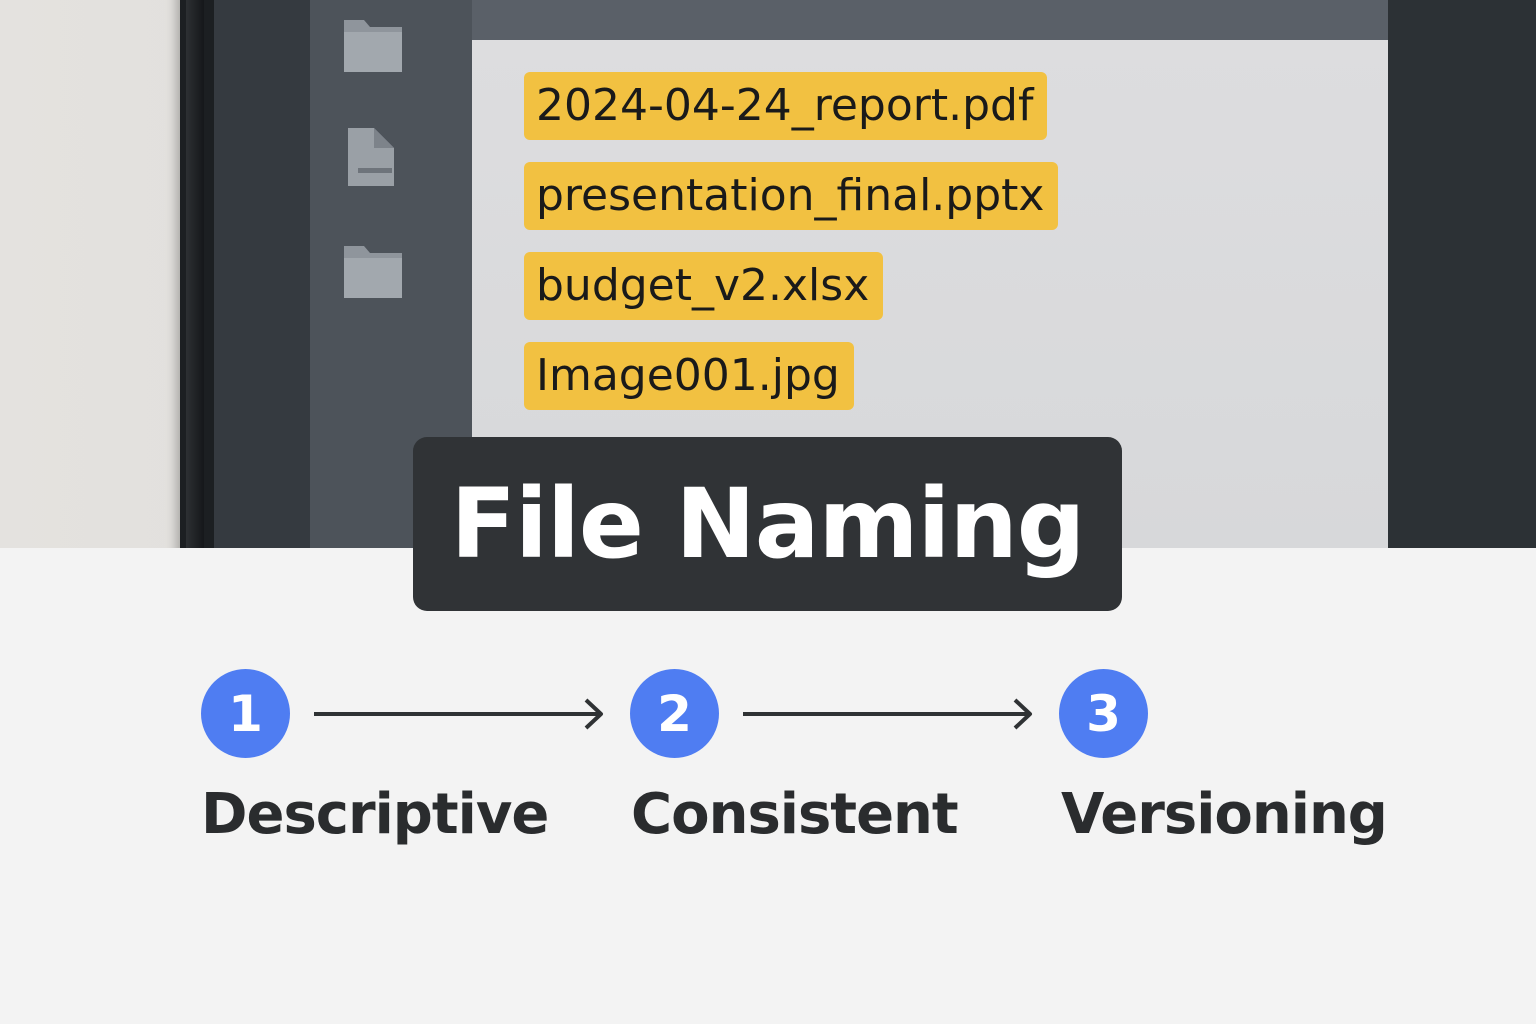 The height and width of the screenshot is (1024, 1536). I want to click on page-title: File Naming, so click(767, 524).